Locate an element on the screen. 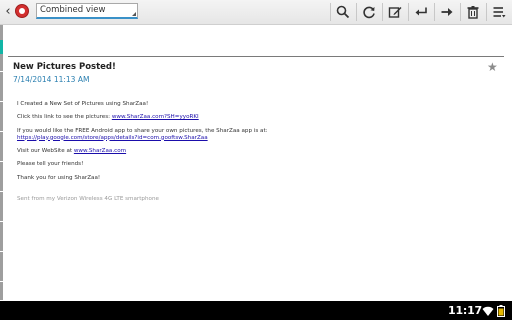 The image size is (512, 320). body-line: Please tell your friends! is located at coordinates (50, 164).